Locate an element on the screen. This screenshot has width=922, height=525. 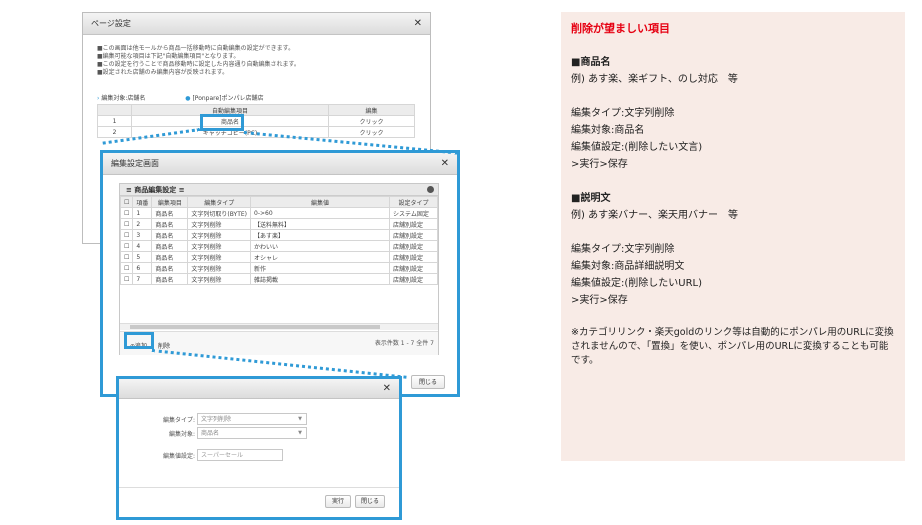
table-row: ☐ 5 商品名 文字列削除 オシャレ 店舗別設定 is located at coordinates (278, 257).